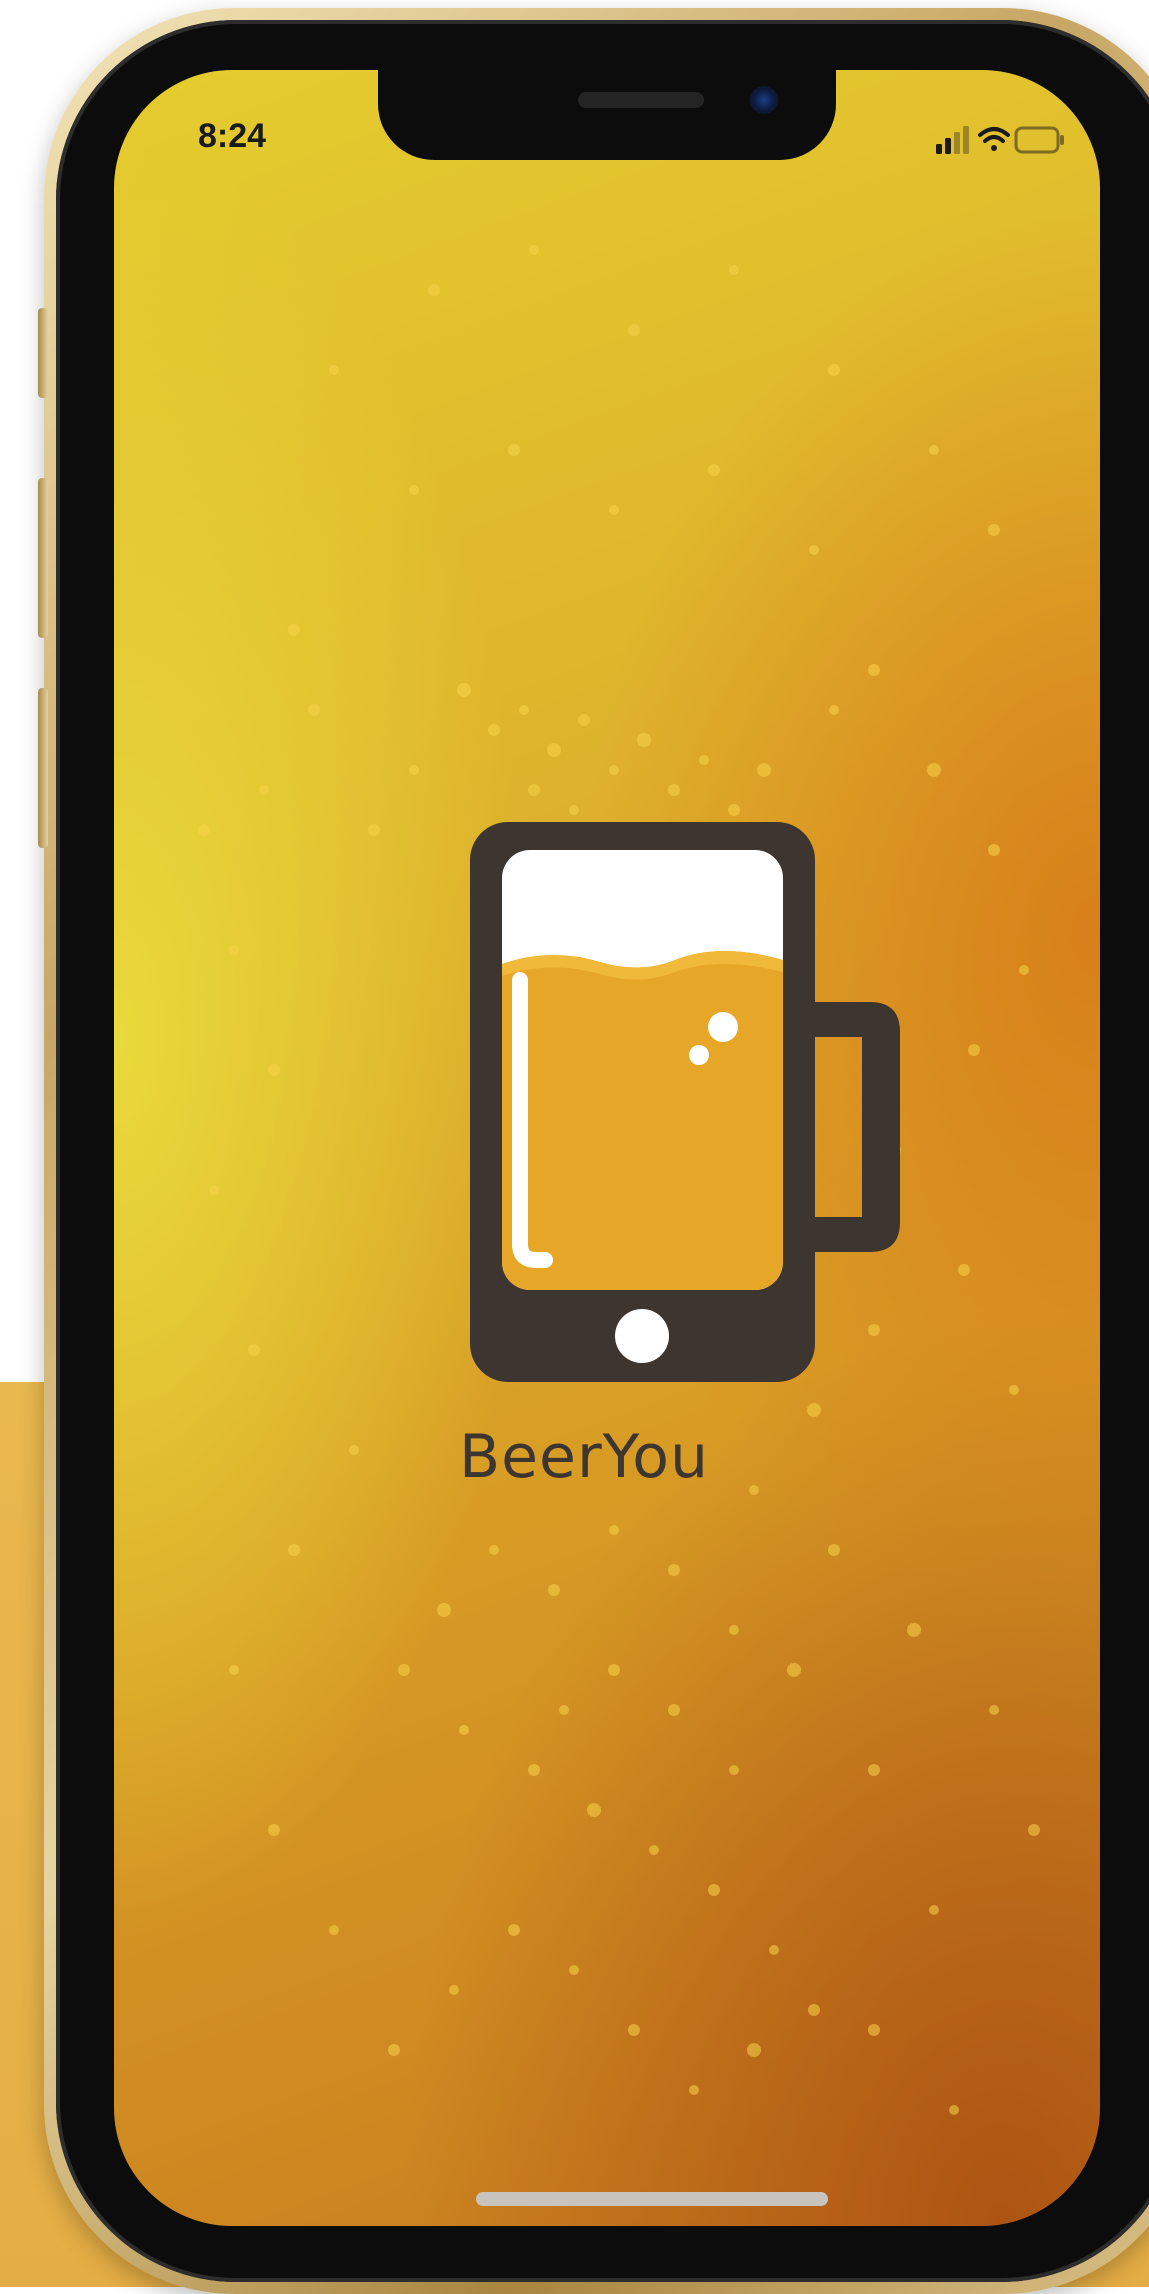 This screenshot has height=2294, width=1149. What do you see at coordinates (43, 353) in the screenshot?
I see `mute-switch` at bounding box center [43, 353].